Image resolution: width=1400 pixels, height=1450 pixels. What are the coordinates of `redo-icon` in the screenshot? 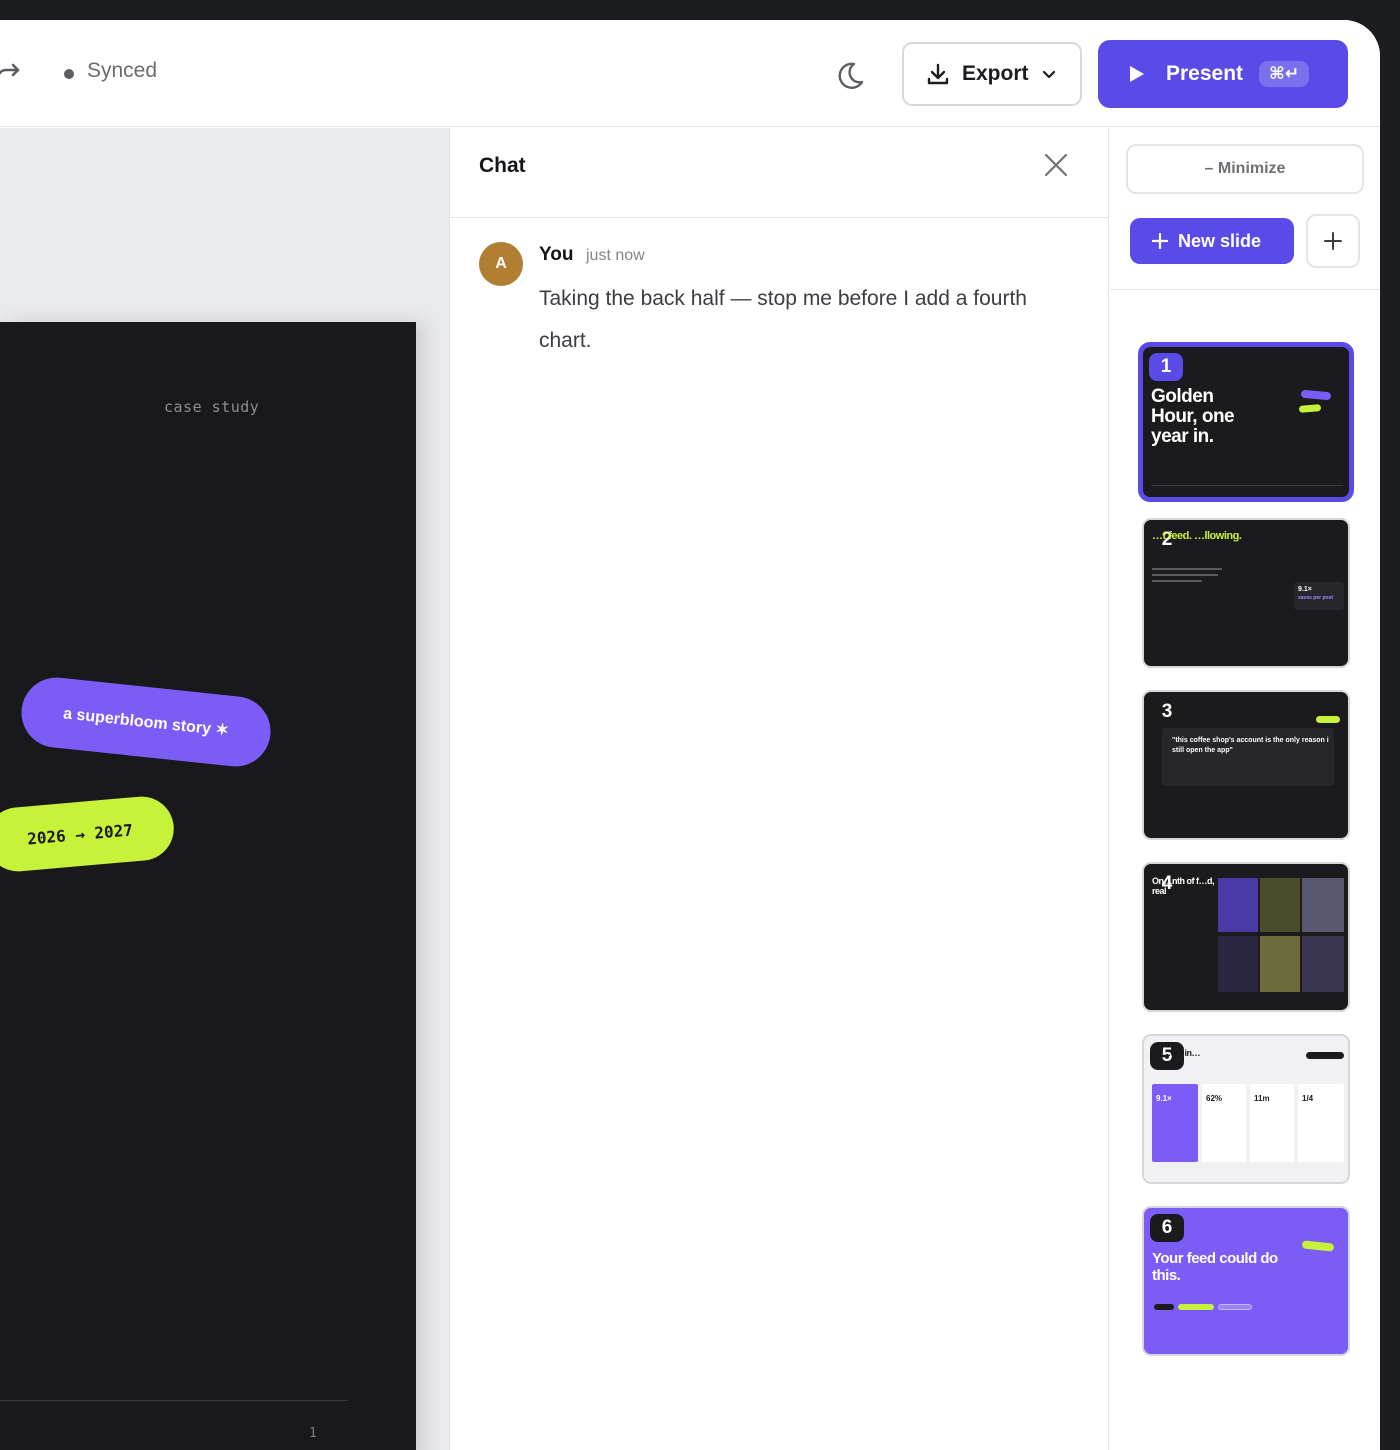 It's located at (12, 75).